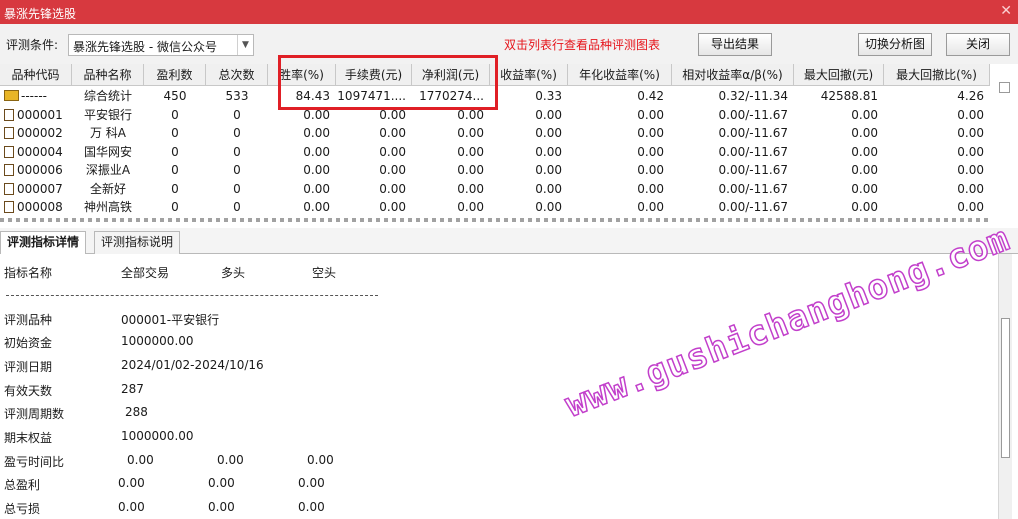 The height and width of the screenshot is (519, 1018). Describe the element at coordinates (175, 75) in the screenshot. I see `col-header-wins: 盈利数` at that location.